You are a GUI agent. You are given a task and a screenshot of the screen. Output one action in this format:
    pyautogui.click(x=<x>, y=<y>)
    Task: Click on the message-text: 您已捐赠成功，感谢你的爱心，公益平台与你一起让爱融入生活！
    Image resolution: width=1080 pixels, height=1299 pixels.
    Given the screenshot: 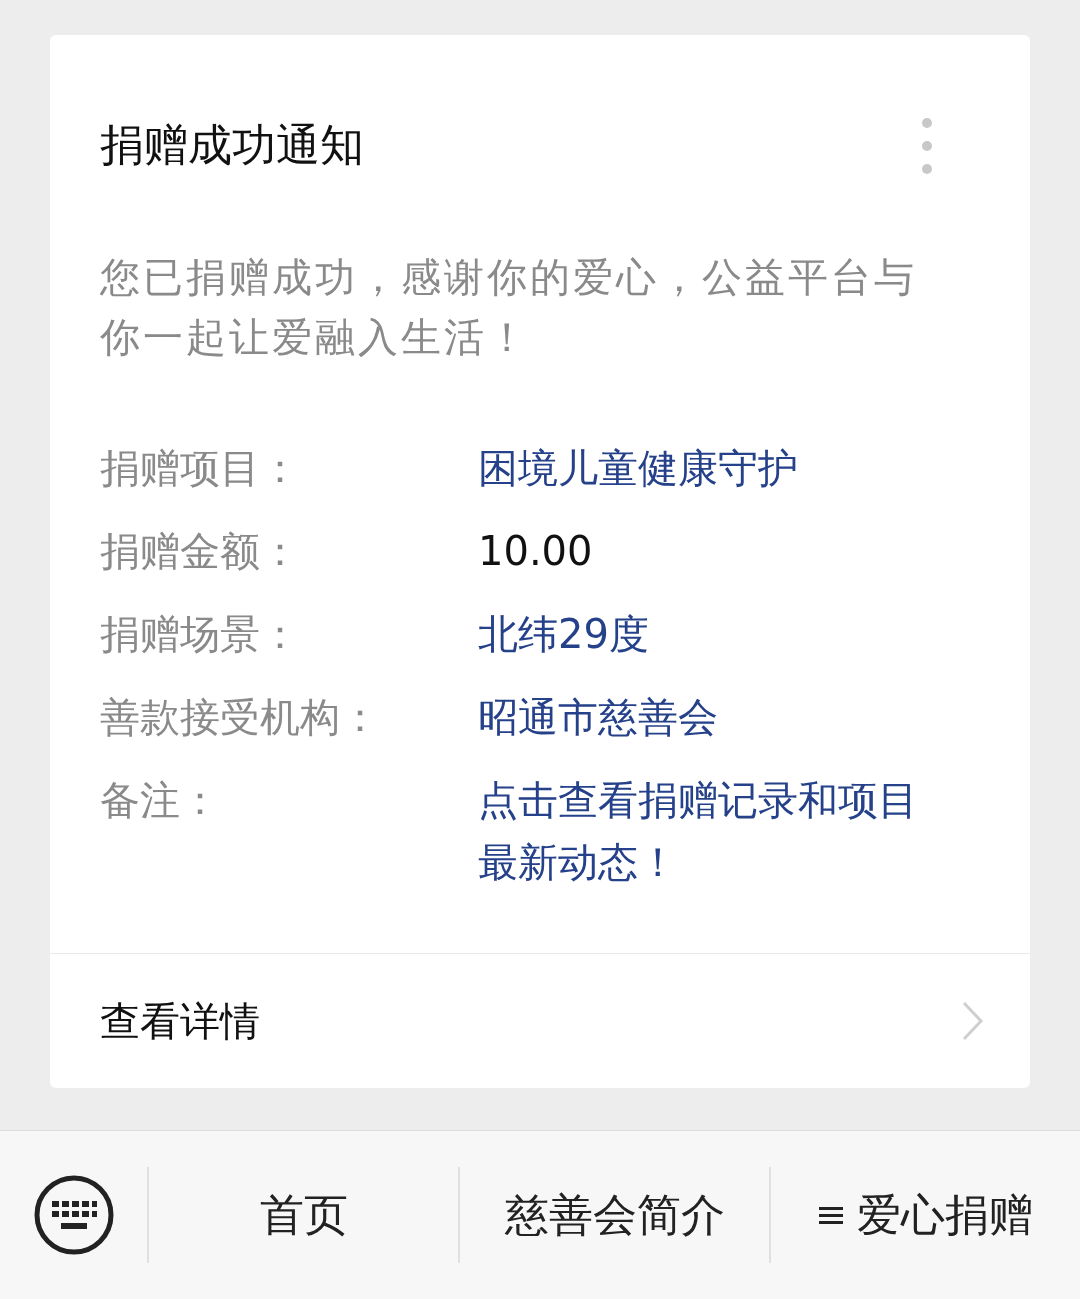 What is the action you would take?
    pyautogui.click(x=509, y=307)
    